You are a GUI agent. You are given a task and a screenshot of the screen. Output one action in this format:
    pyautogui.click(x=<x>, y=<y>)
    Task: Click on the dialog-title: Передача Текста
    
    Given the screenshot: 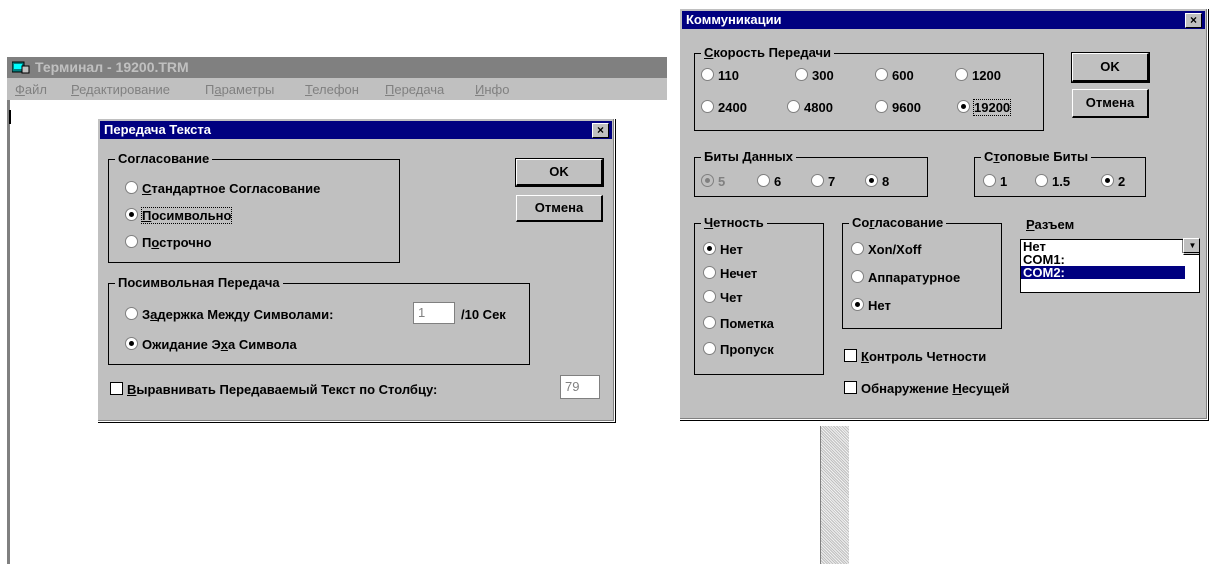 What is the action you would take?
    pyautogui.click(x=157, y=129)
    